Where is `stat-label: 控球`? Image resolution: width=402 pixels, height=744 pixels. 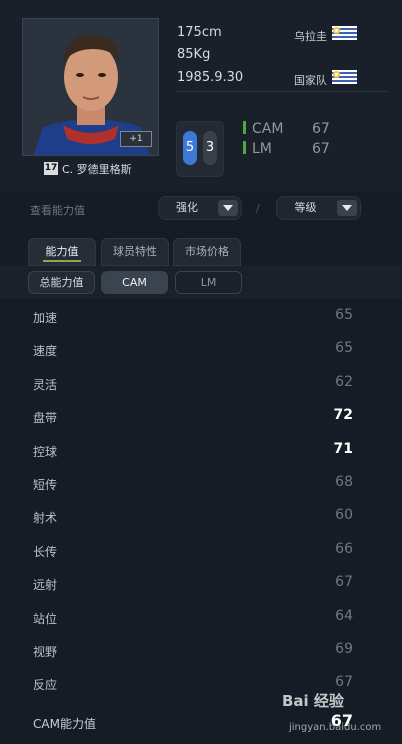
stat-label: 控球 is located at coordinates (45, 451).